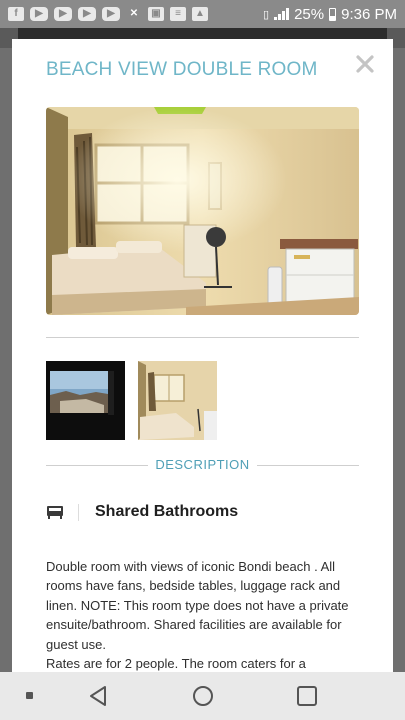 The width and height of the screenshot is (405, 720). What do you see at coordinates (156, 14) in the screenshot?
I see `gallery-icon: ▣` at bounding box center [156, 14].